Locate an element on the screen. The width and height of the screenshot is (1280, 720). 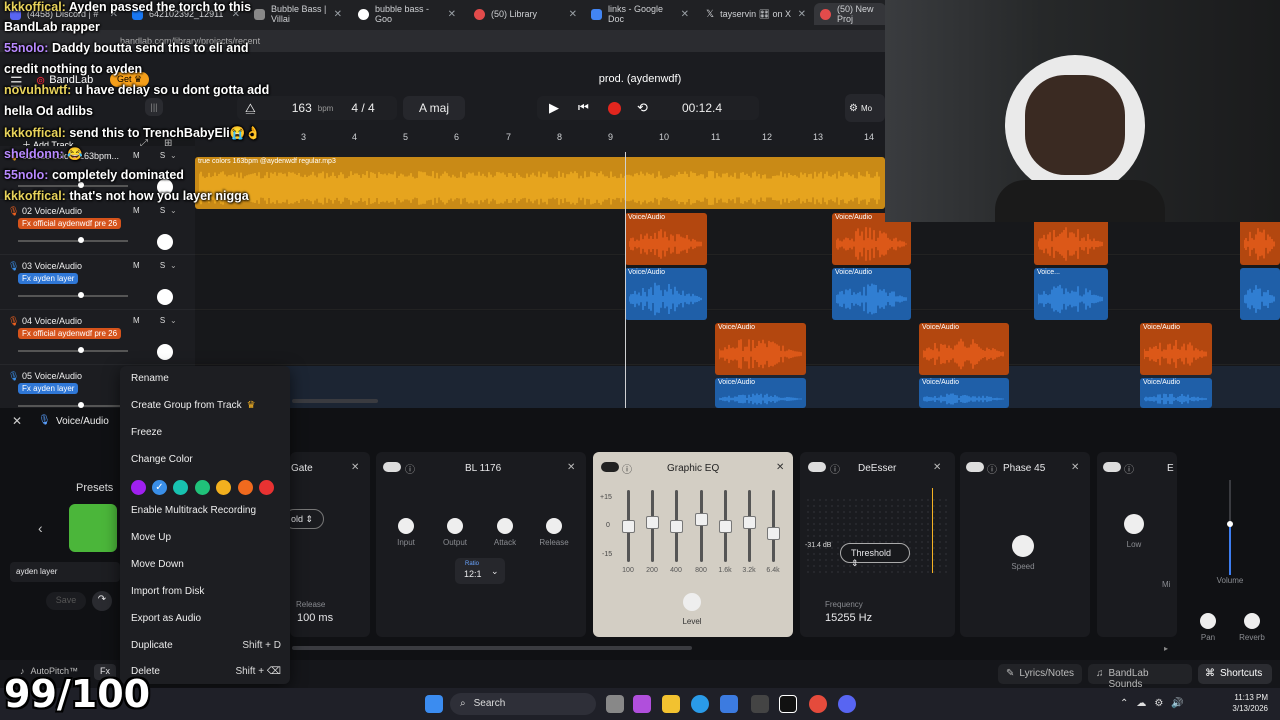
menu-item-export: Export as Audio is located at coordinates (206, 618).